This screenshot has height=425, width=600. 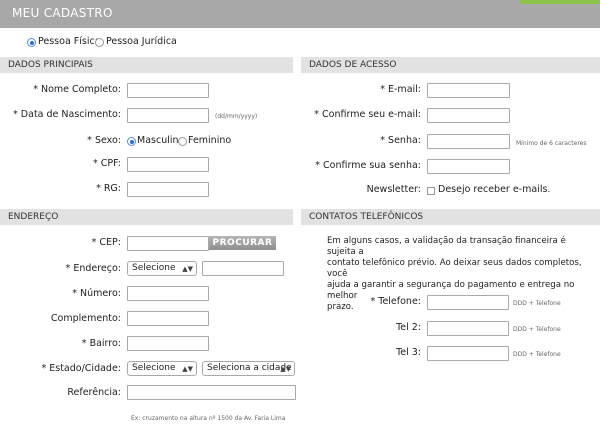 I want to click on pessoa-juridica-label: Pessoa Jurídica, so click(x=141, y=41).